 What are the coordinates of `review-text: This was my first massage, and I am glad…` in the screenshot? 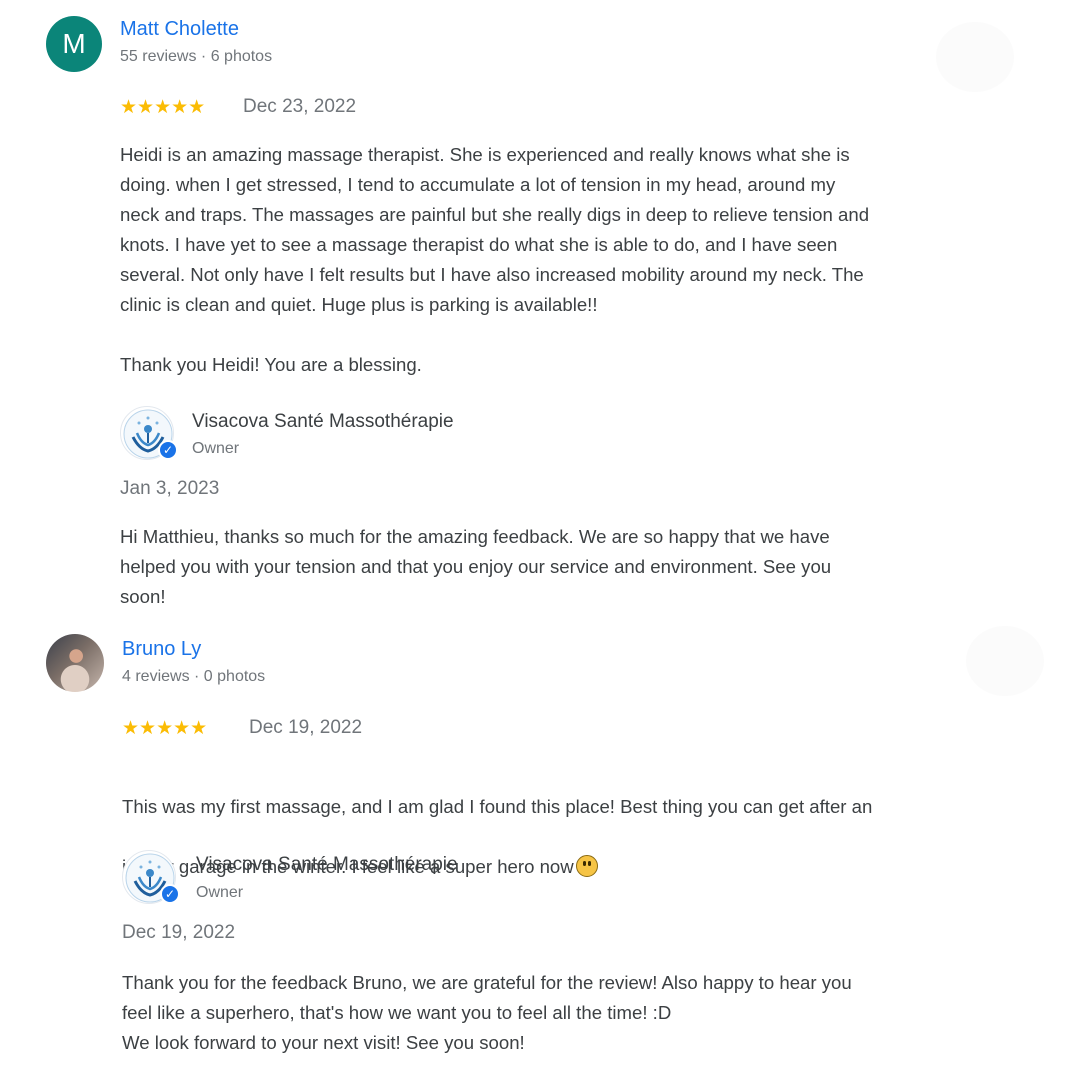 It's located at (592, 837).